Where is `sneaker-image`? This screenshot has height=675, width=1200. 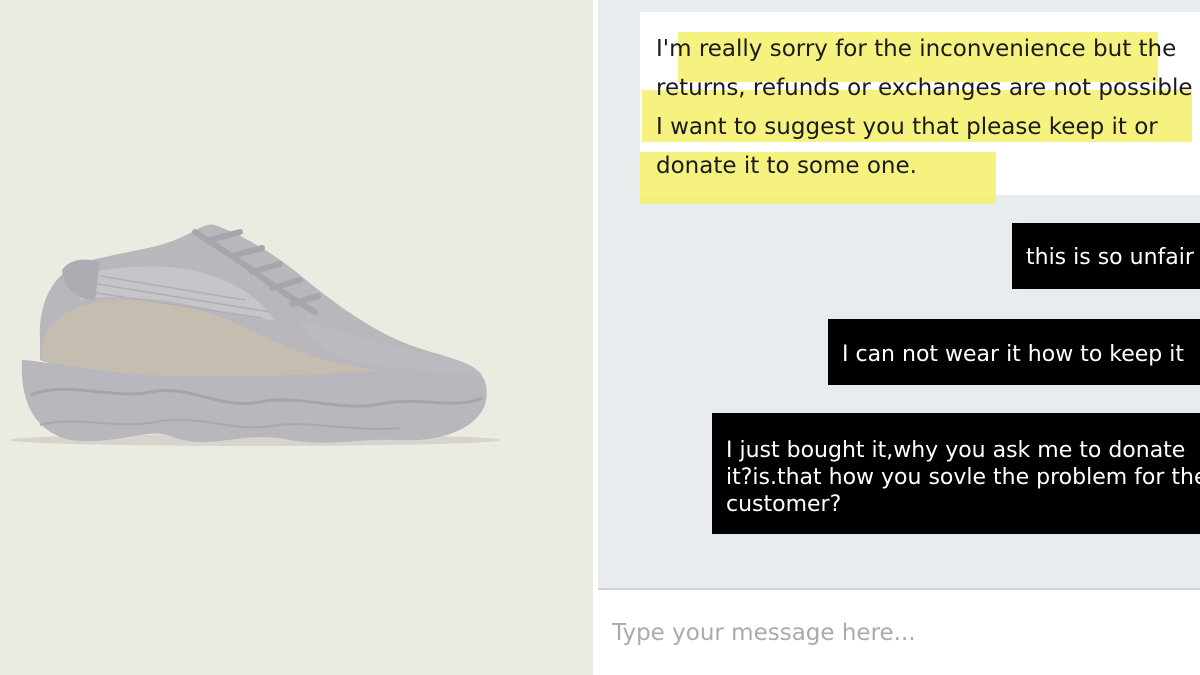 sneaker-image is located at coordinates (255, 335).